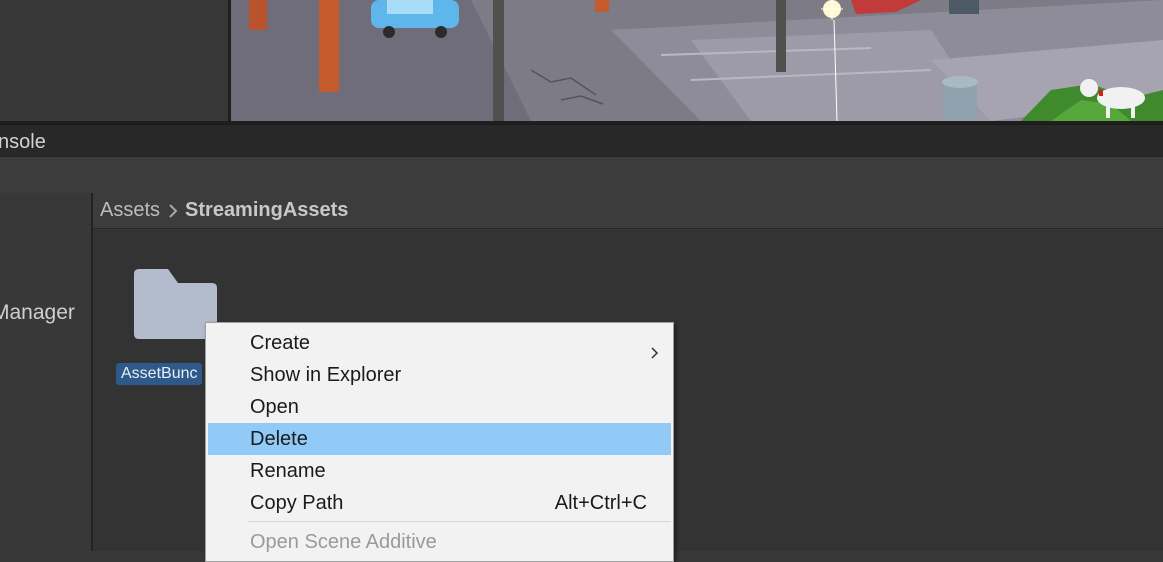  What do you see at coordinates (279, 439) in the screenshot?
I see `menu-item-label: Delete` at bounding box center [279, 439].